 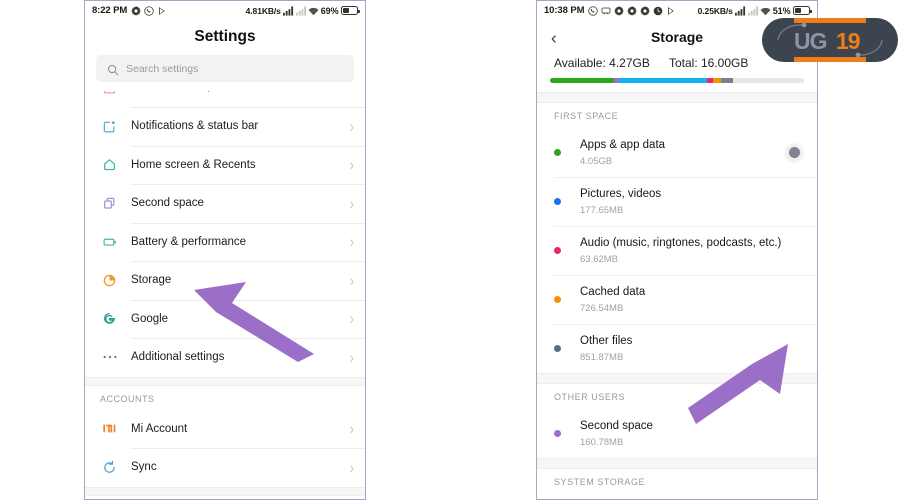 I want to click on left-status-notif-icons, so click(x=149, y=10).